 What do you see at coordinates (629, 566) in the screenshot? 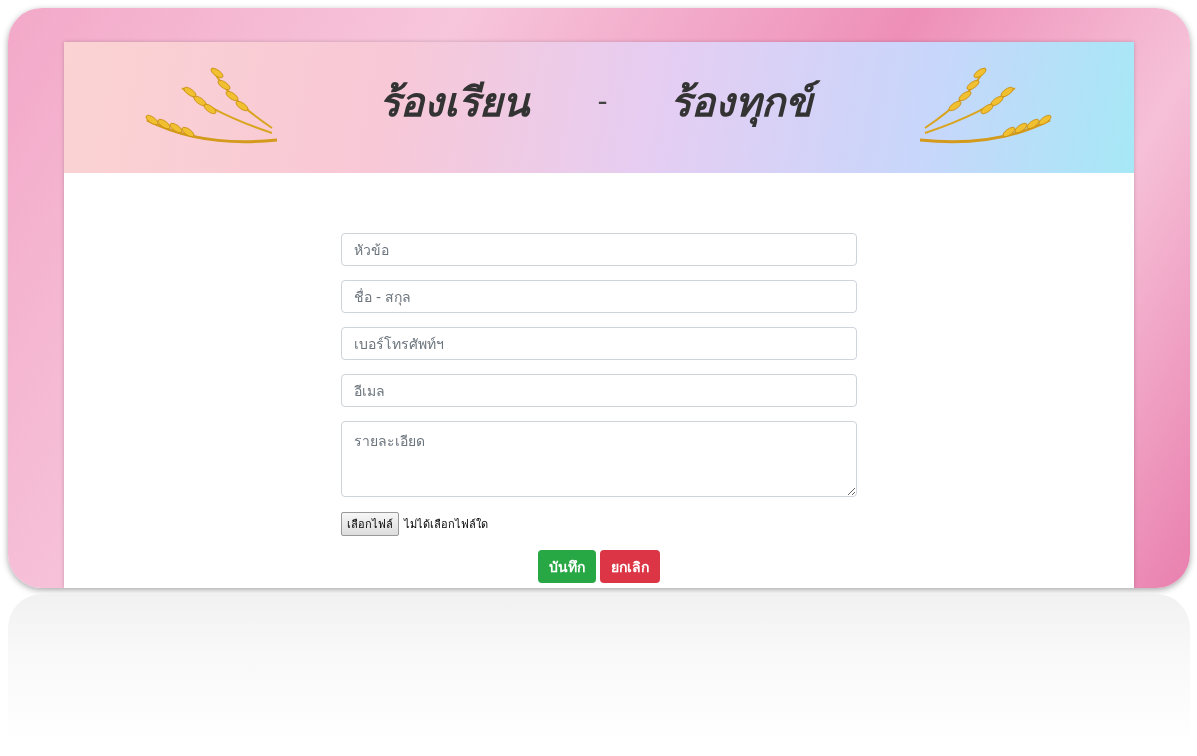
I see `cancel-button: ยกเลิก` at bounding box center [629, 566].